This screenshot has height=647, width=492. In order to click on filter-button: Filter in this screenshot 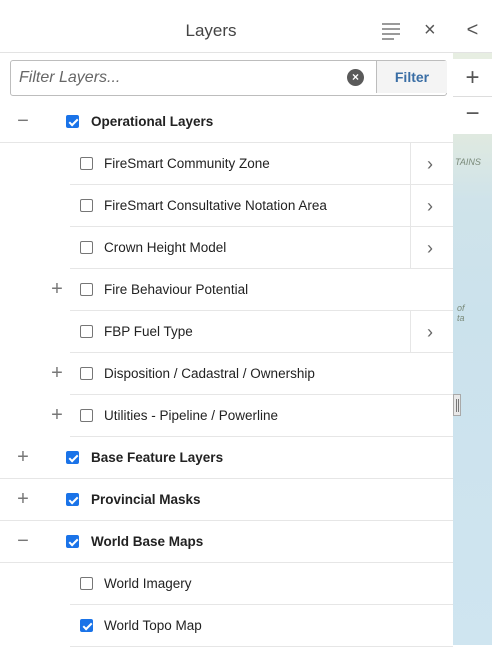, I will do `click(411, 77)`.